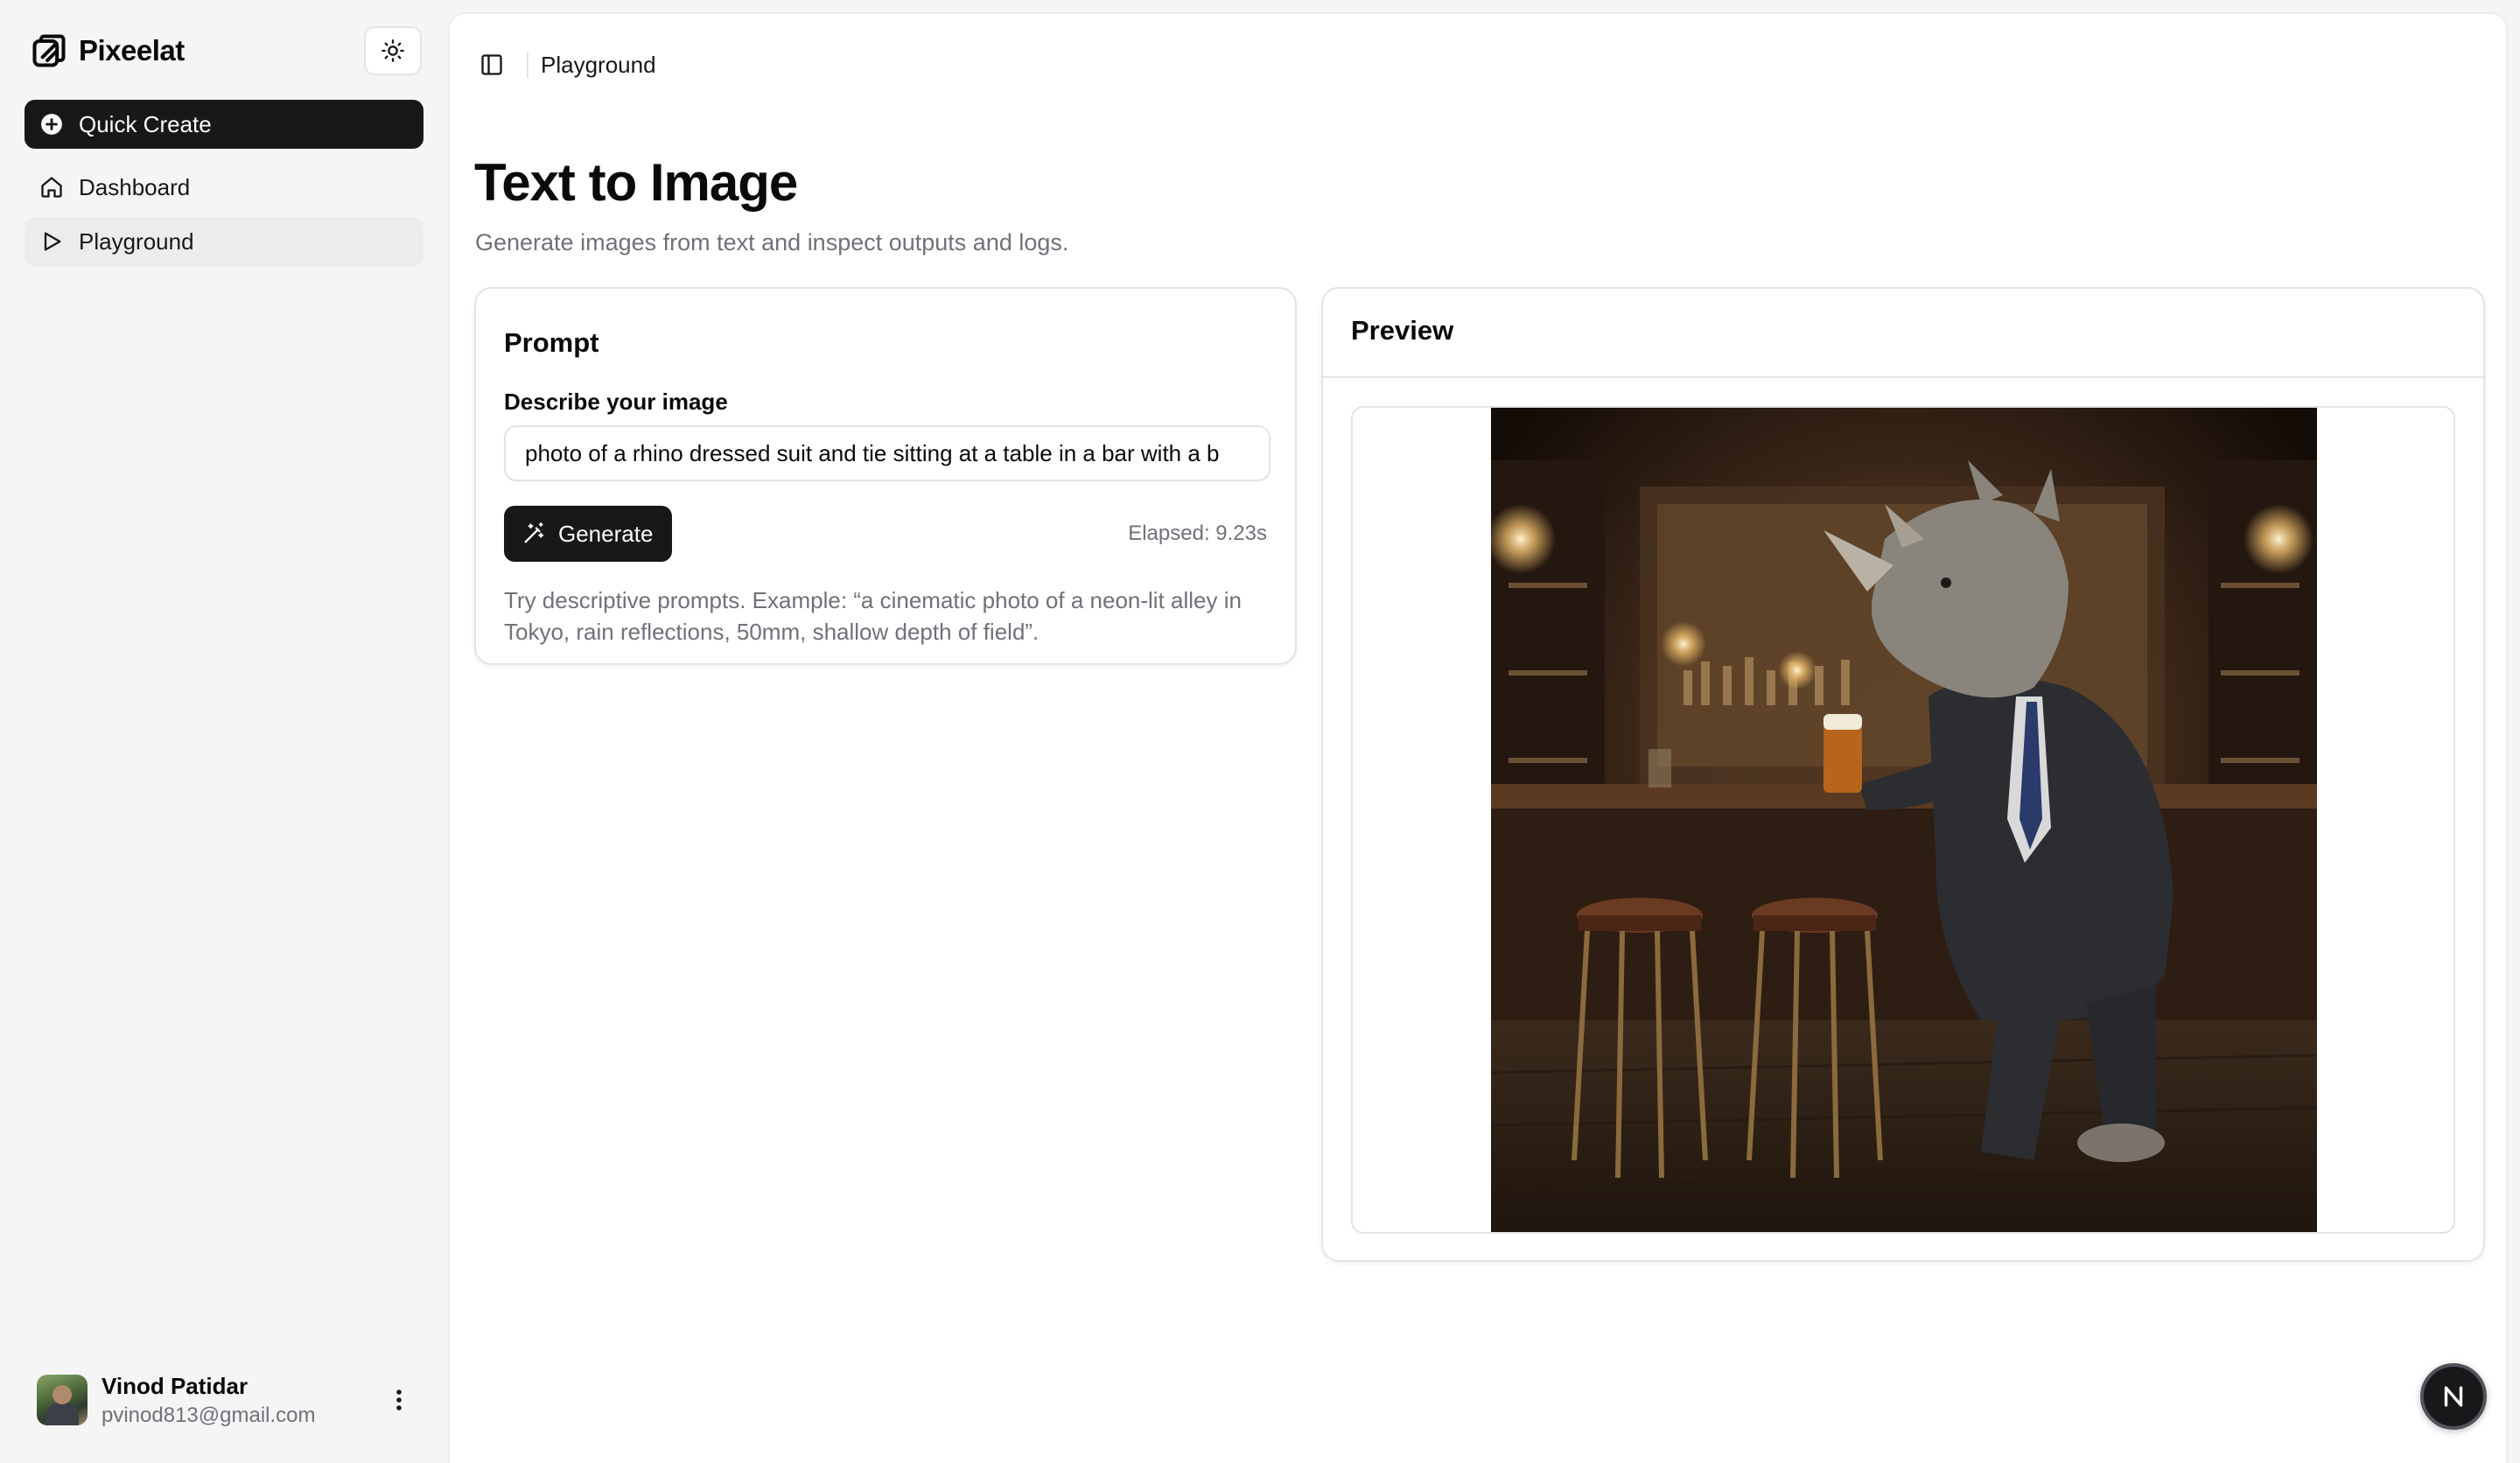  Describe the element at coordinates (136, 241) in the screenshot. I see `sidebar-item-label: Playground` at that location.